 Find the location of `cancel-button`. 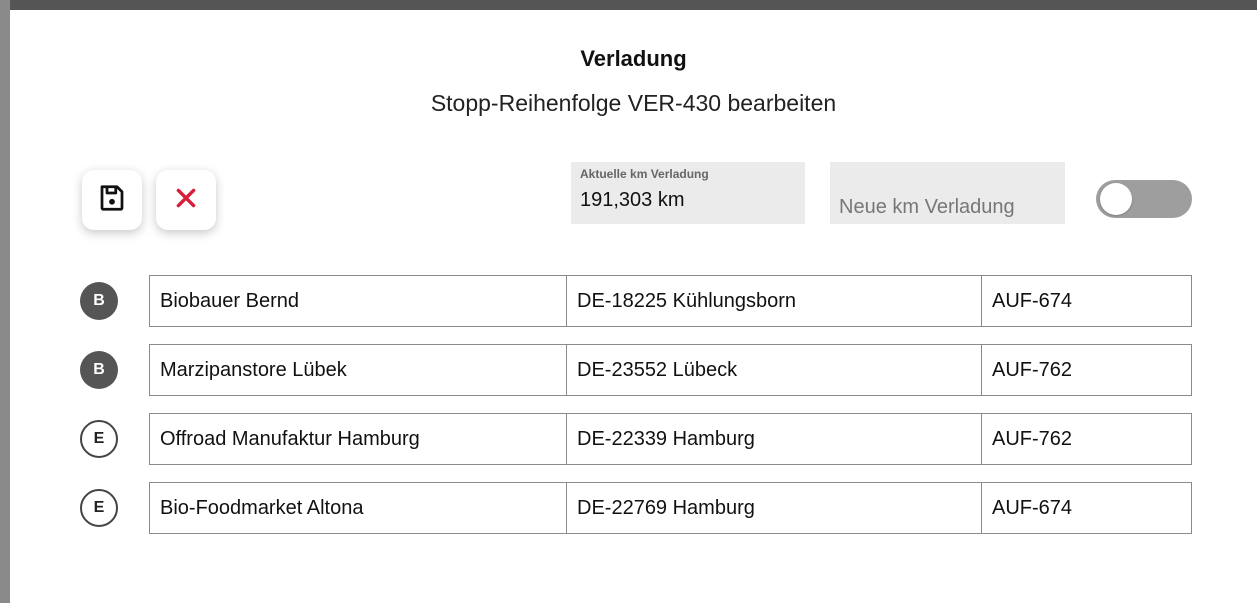

cancel-button is located at coordinates (186, 200).